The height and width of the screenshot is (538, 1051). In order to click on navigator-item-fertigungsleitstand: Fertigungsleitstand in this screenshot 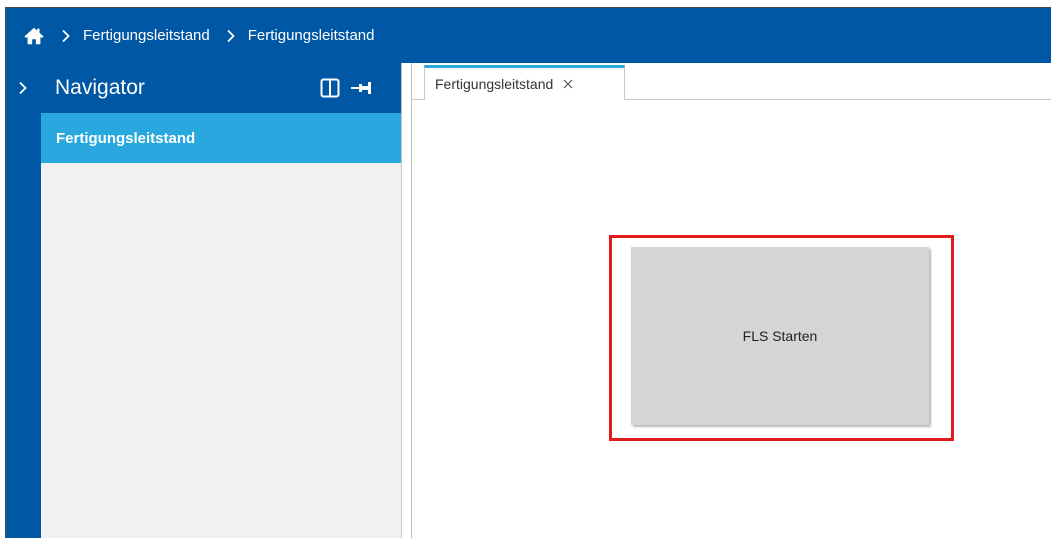, I will do `click(221, 138)`.